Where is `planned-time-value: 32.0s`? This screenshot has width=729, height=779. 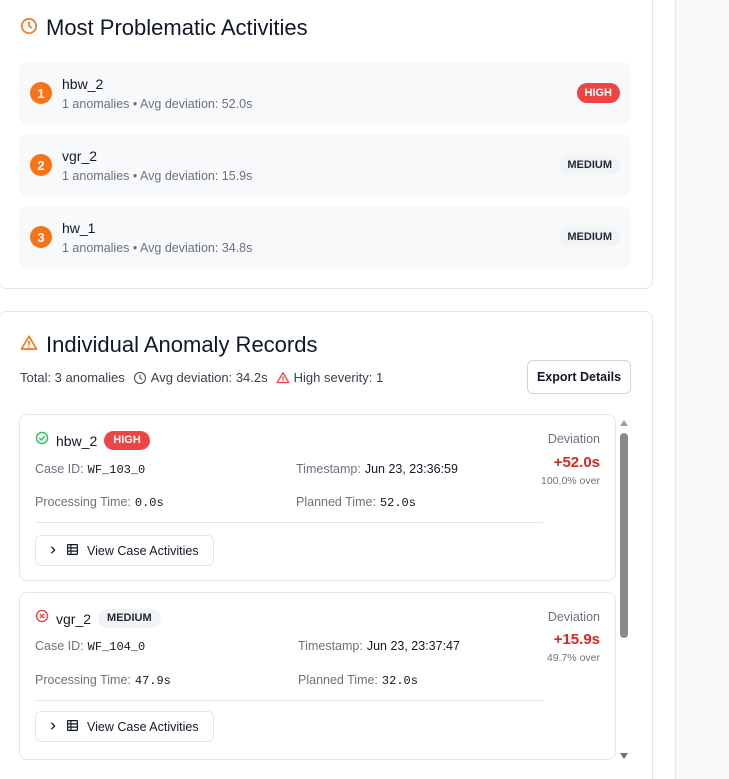 planned-time-value: 32.0s is located at coordinates (399, 681).